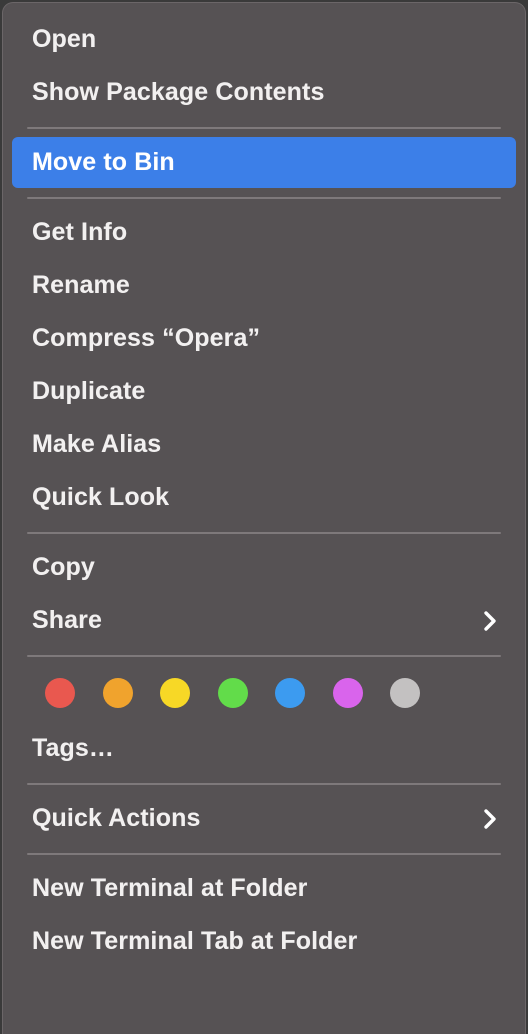 This screenshot has width=528, height=1034. I want to click on tag-color-purple, so click(347, 693).